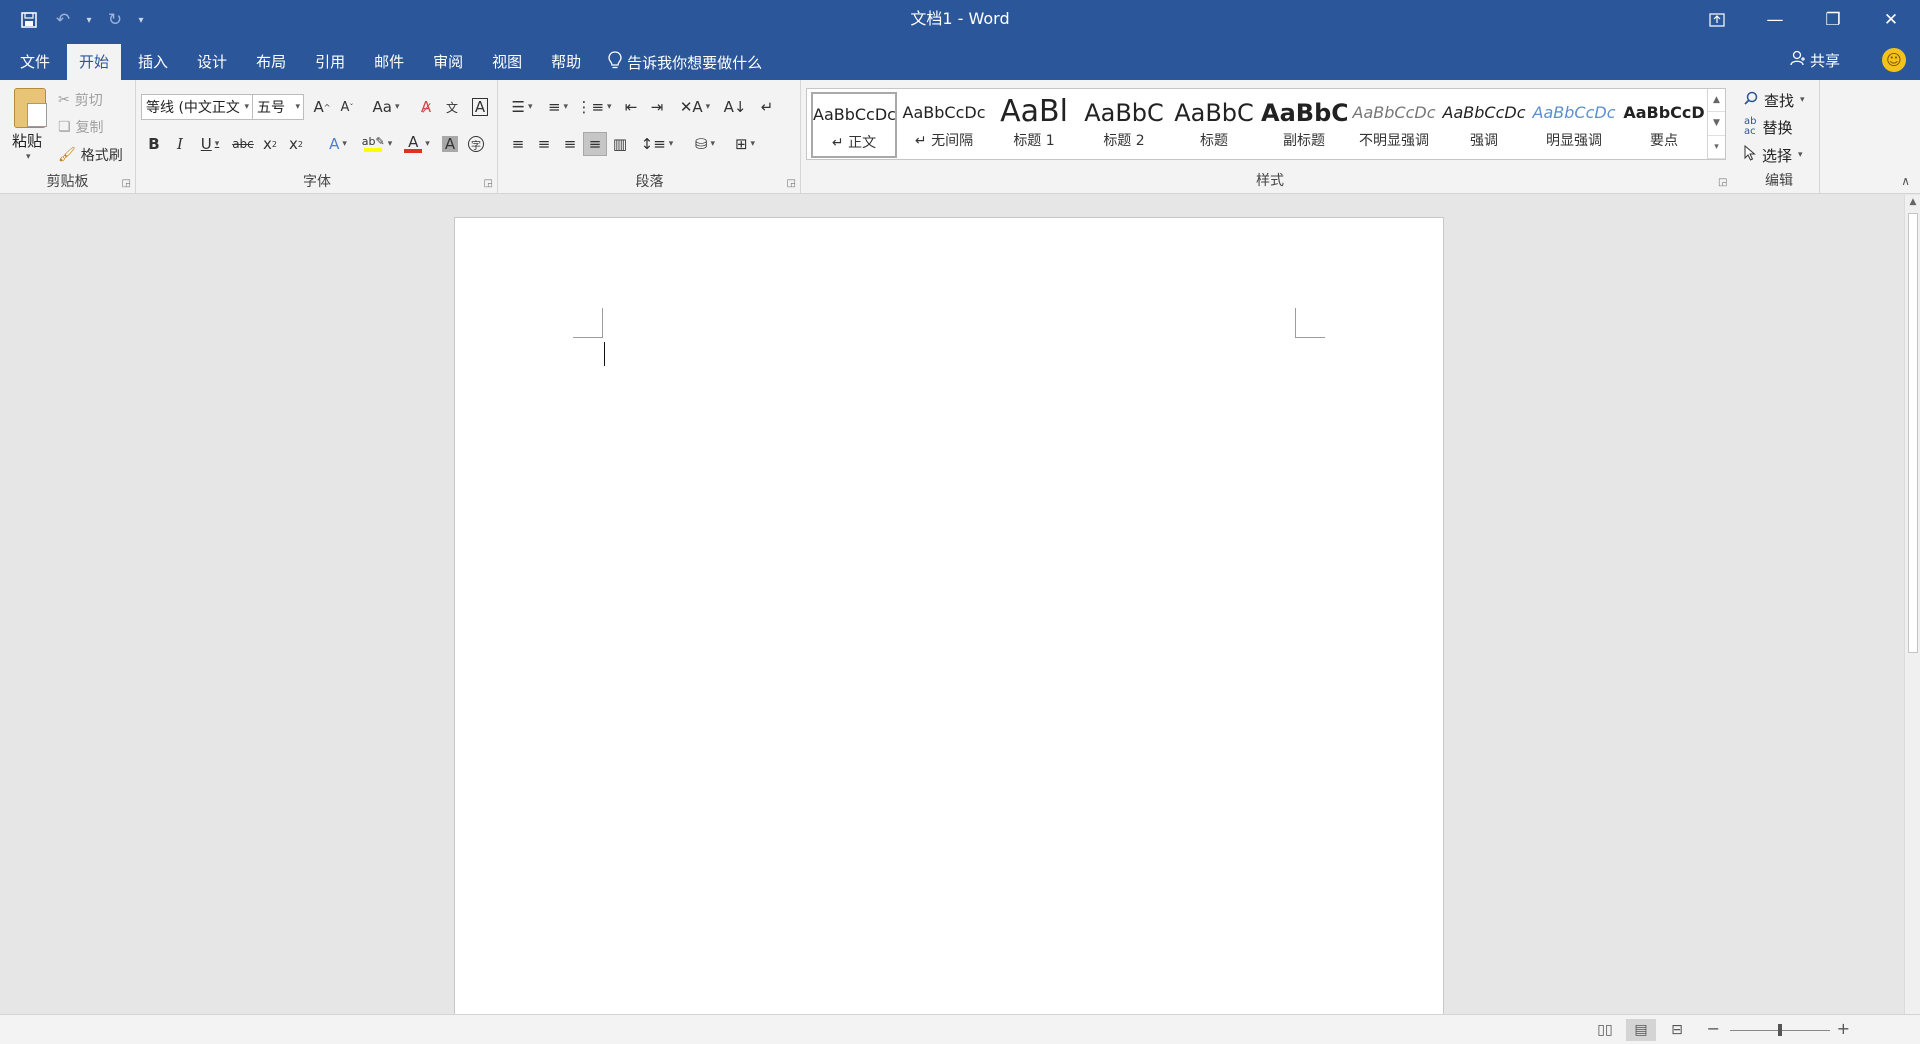  I want to click on paste-icon, so click(30, 108).